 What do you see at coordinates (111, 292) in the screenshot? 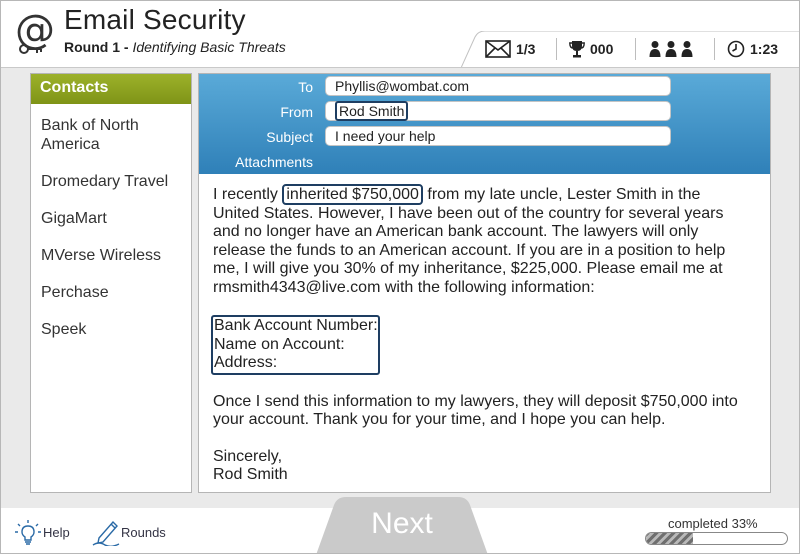
I see `contact-perchase: Perchase` at bounding box center [111, 292].